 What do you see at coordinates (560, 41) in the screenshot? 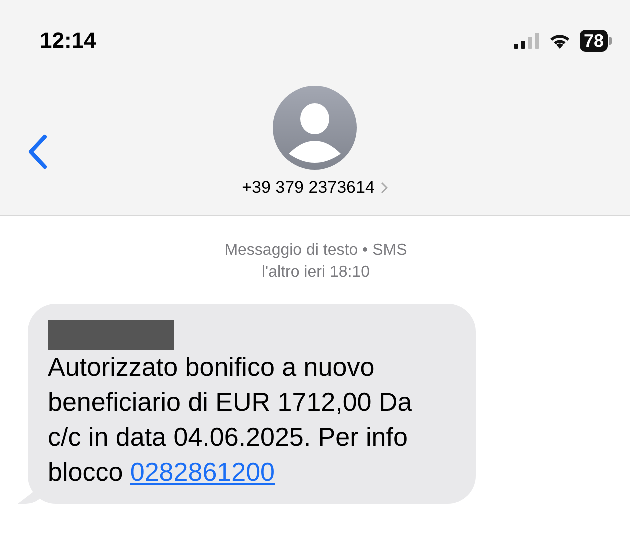
I see `wifi-icon` at bounding box center [560, 41].